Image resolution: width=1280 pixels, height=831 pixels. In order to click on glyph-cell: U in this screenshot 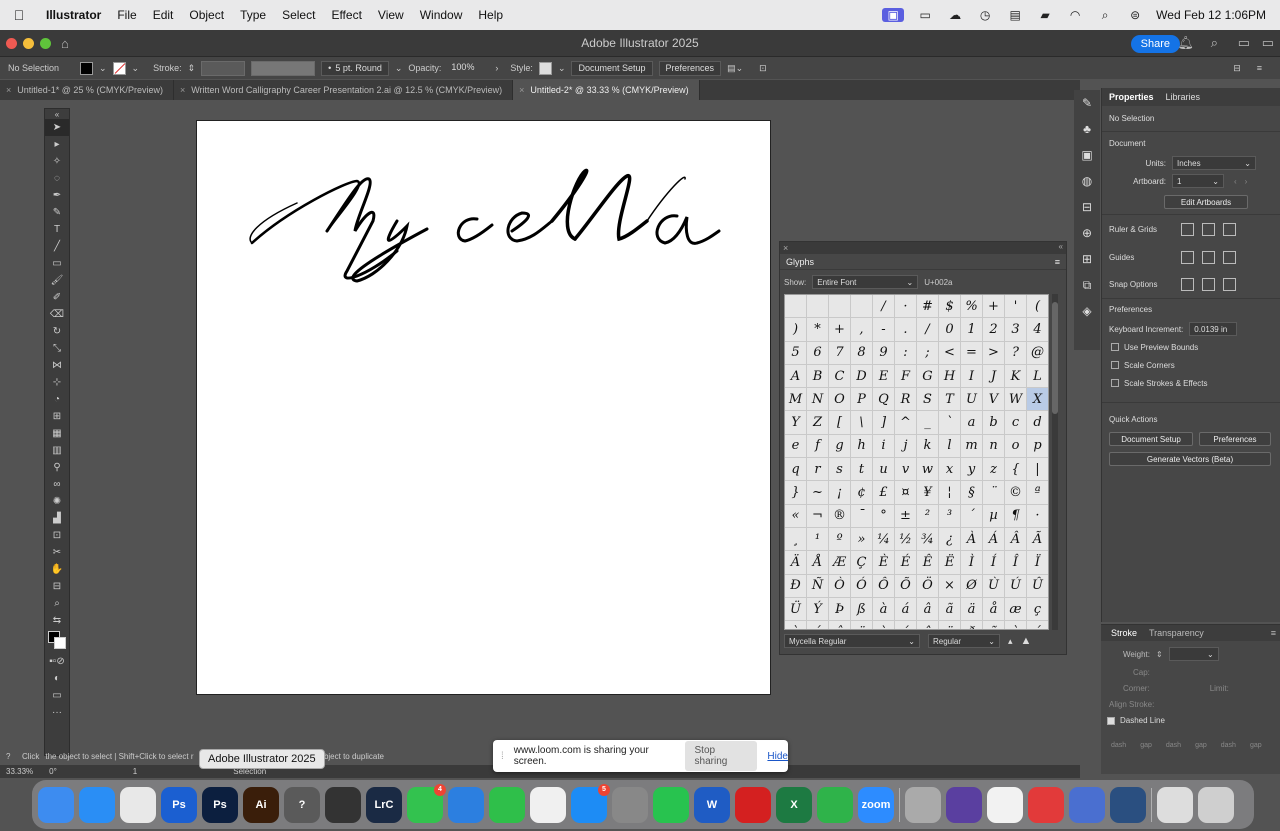, I will do `click(971, 399)`.